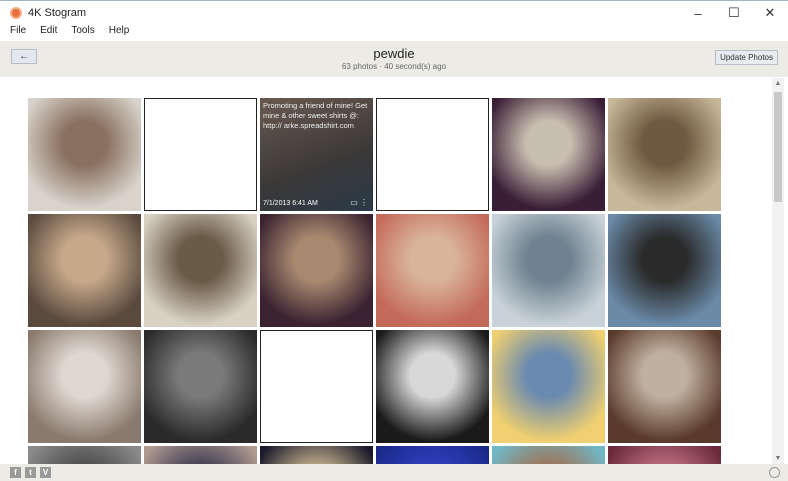 The height and width of the screenshot is (481, 788). Describe the element at coordinates (778, 458) in the screenshot. I see `scroll-down-icon: ▼` at that location.